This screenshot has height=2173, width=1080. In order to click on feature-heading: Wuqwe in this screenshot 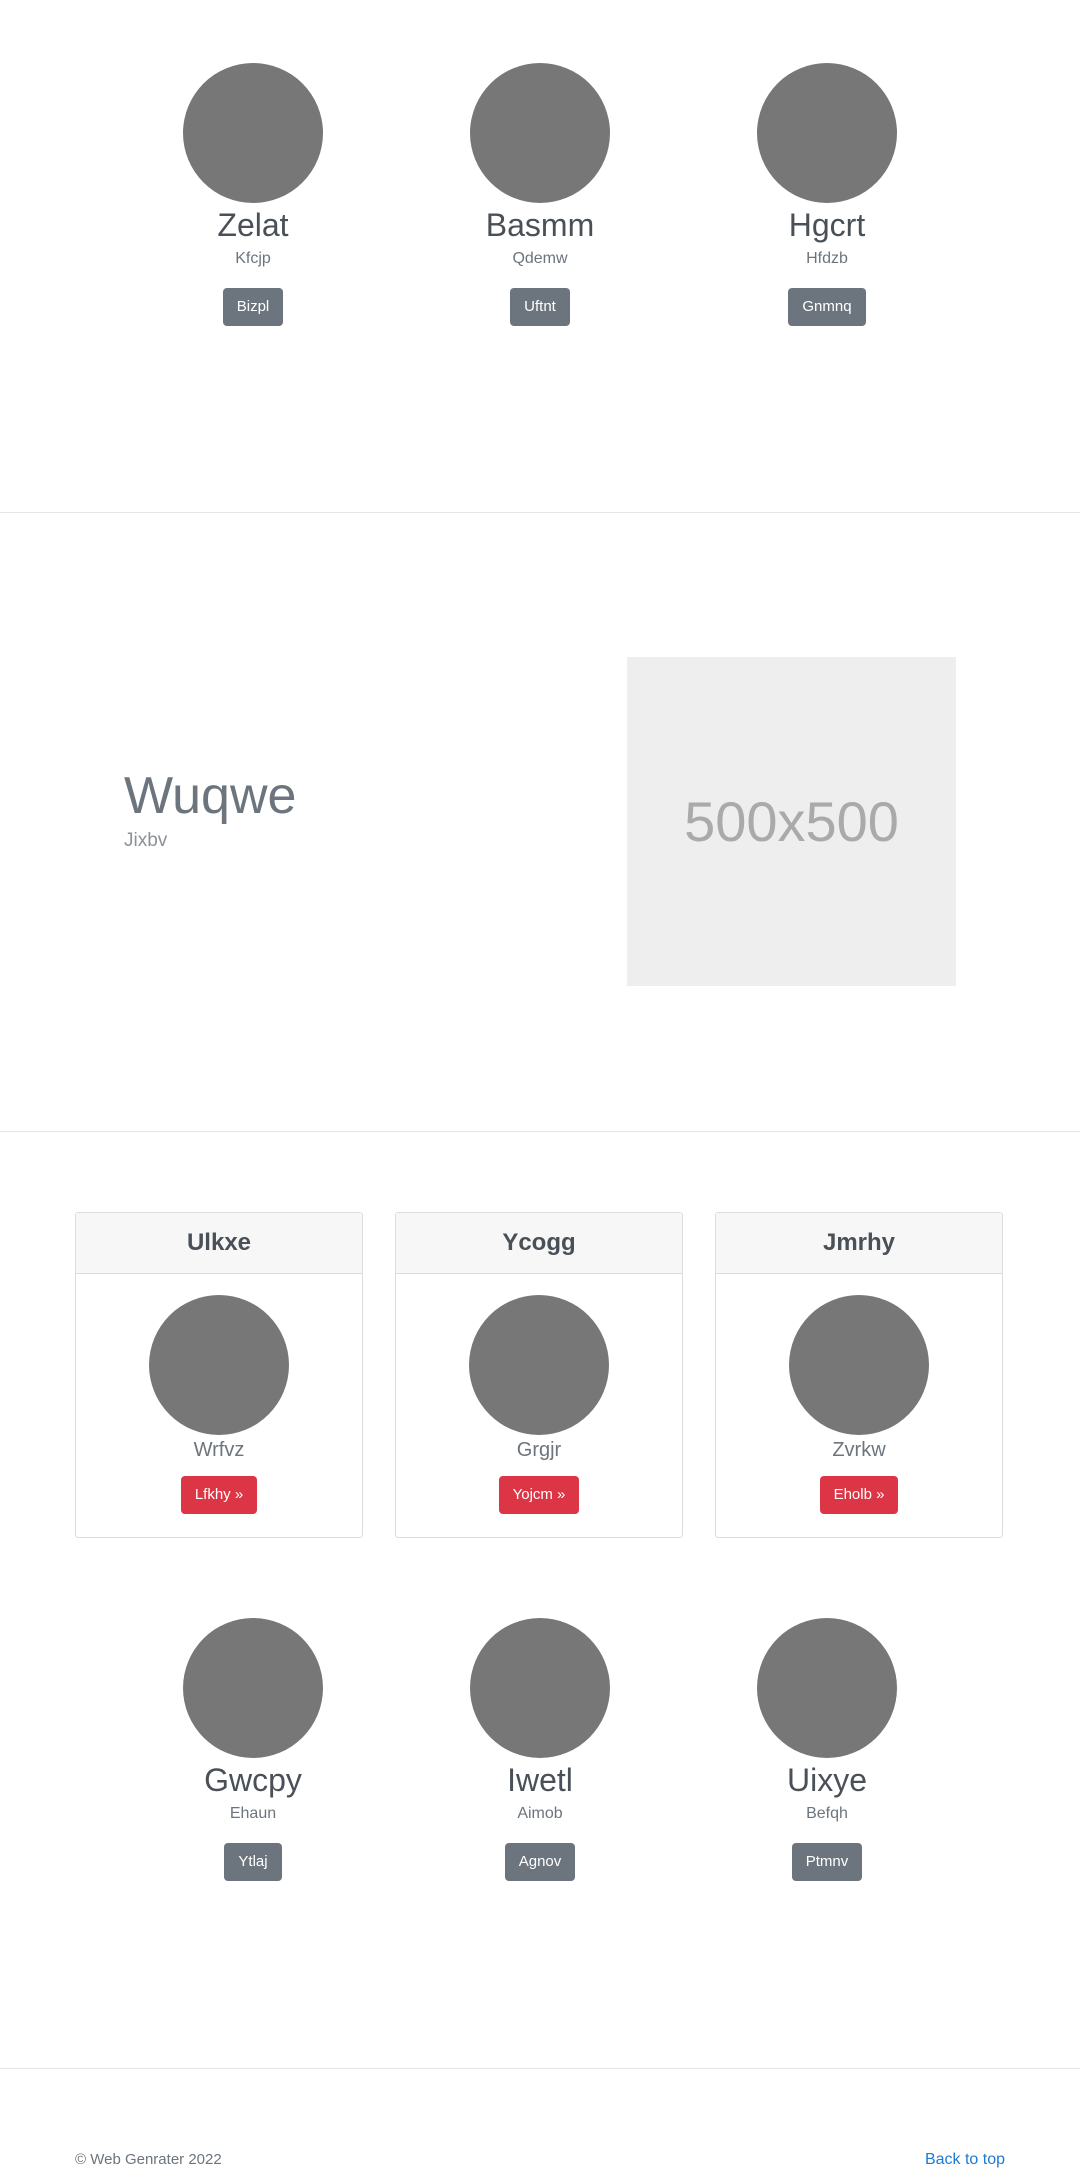, I will do `click(210, 796)`.